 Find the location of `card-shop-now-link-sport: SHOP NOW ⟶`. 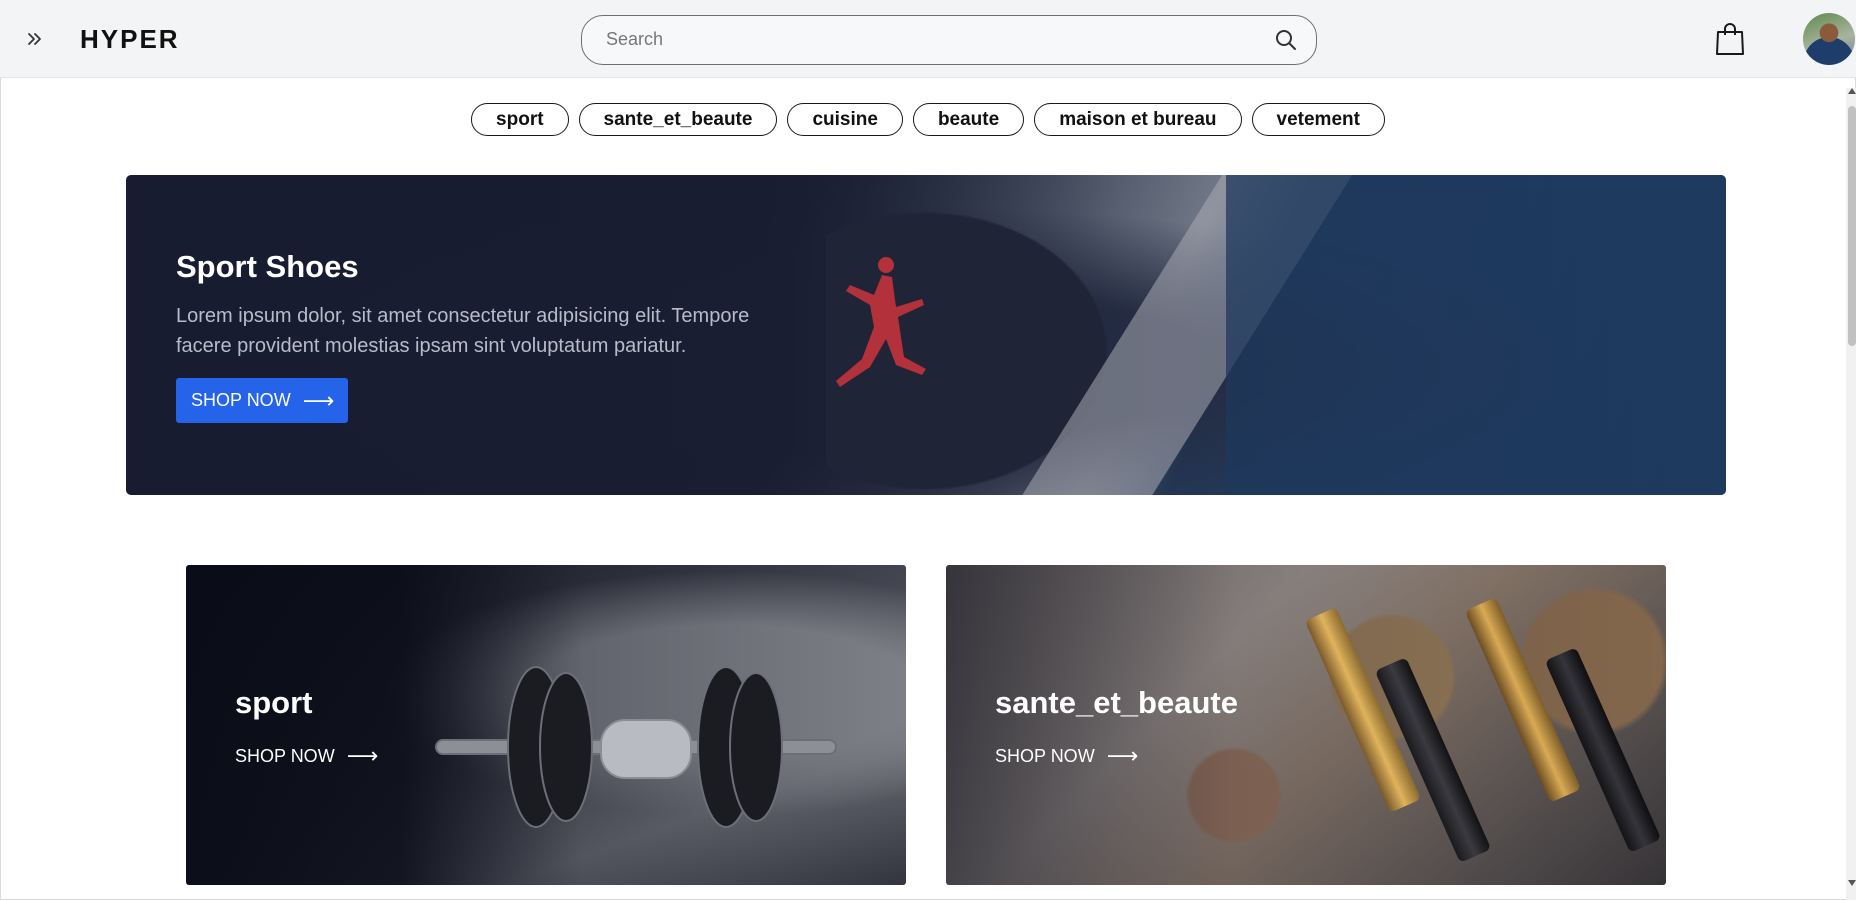

card-shop-now-link-sport: SHOP NOW ⟶ is located at coordinates (306, 756).